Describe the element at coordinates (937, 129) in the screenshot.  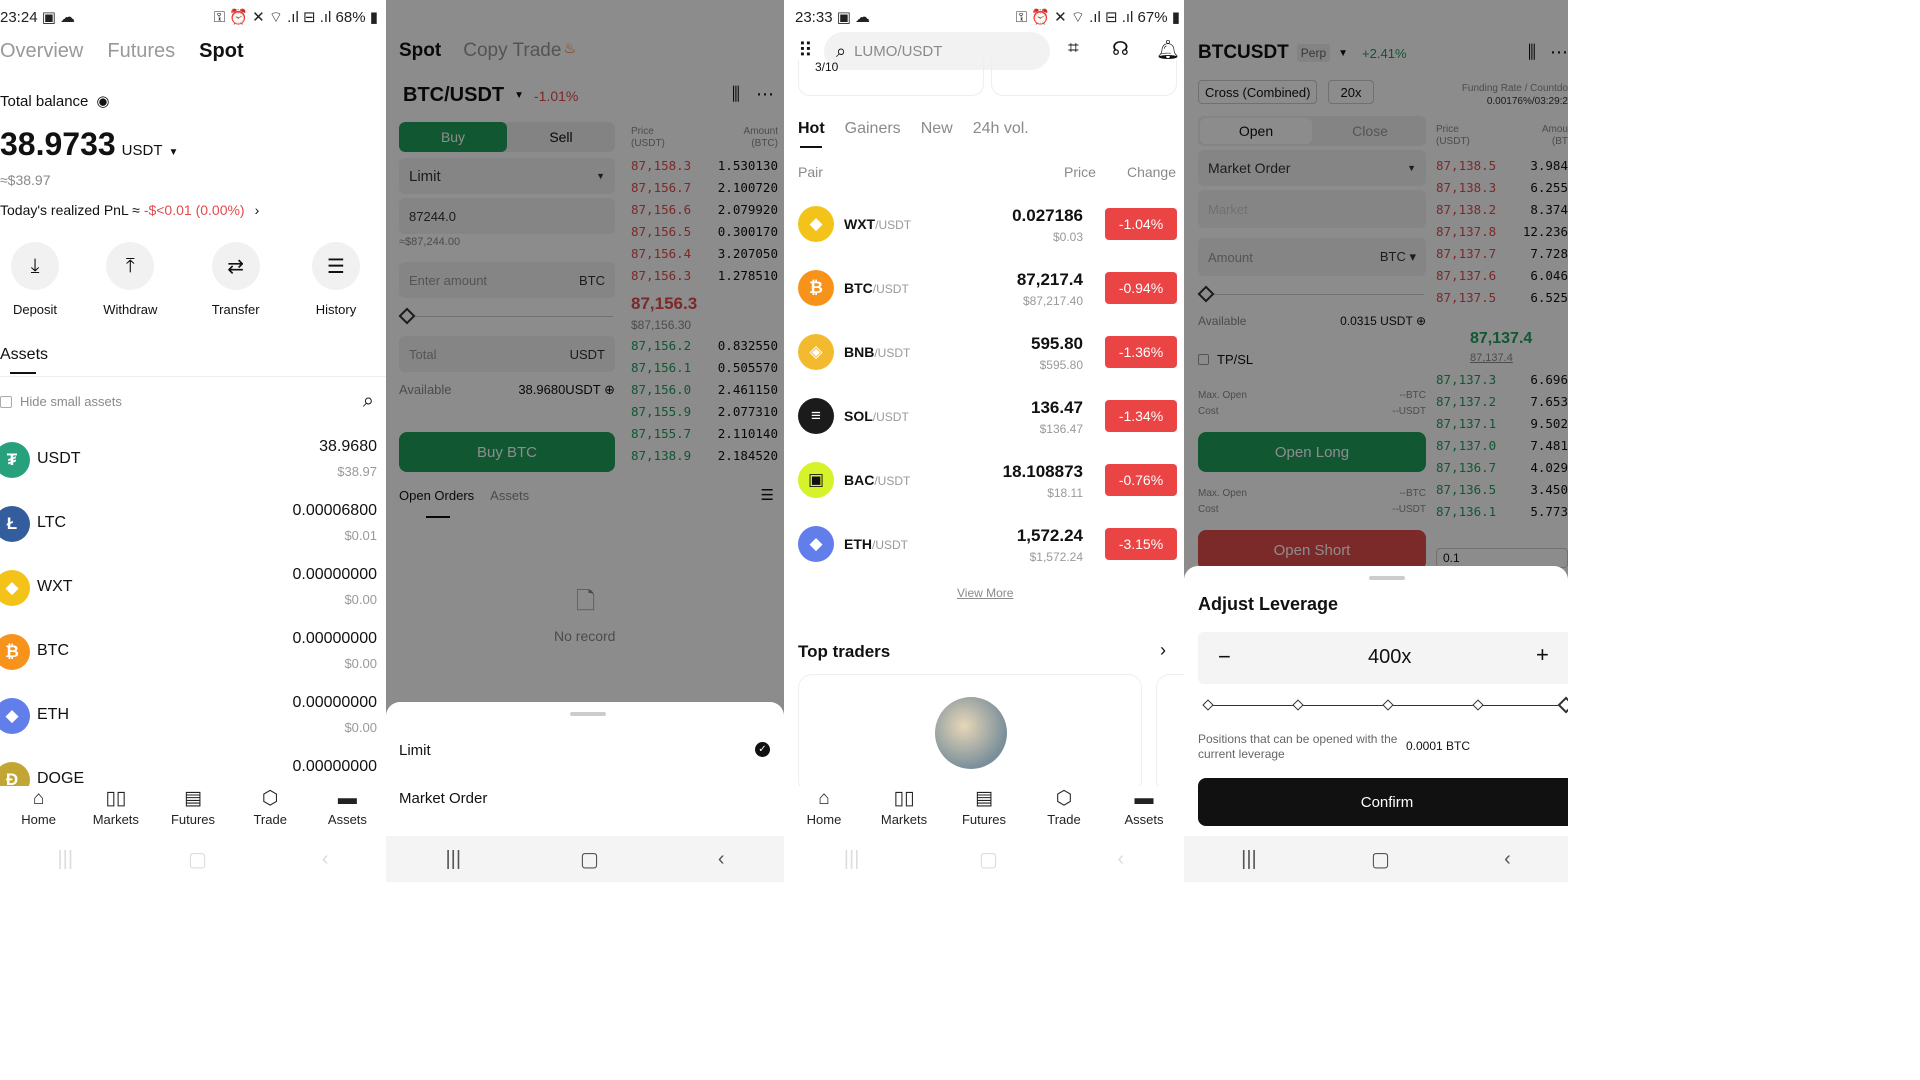
I see `tab-new: New` at that location.